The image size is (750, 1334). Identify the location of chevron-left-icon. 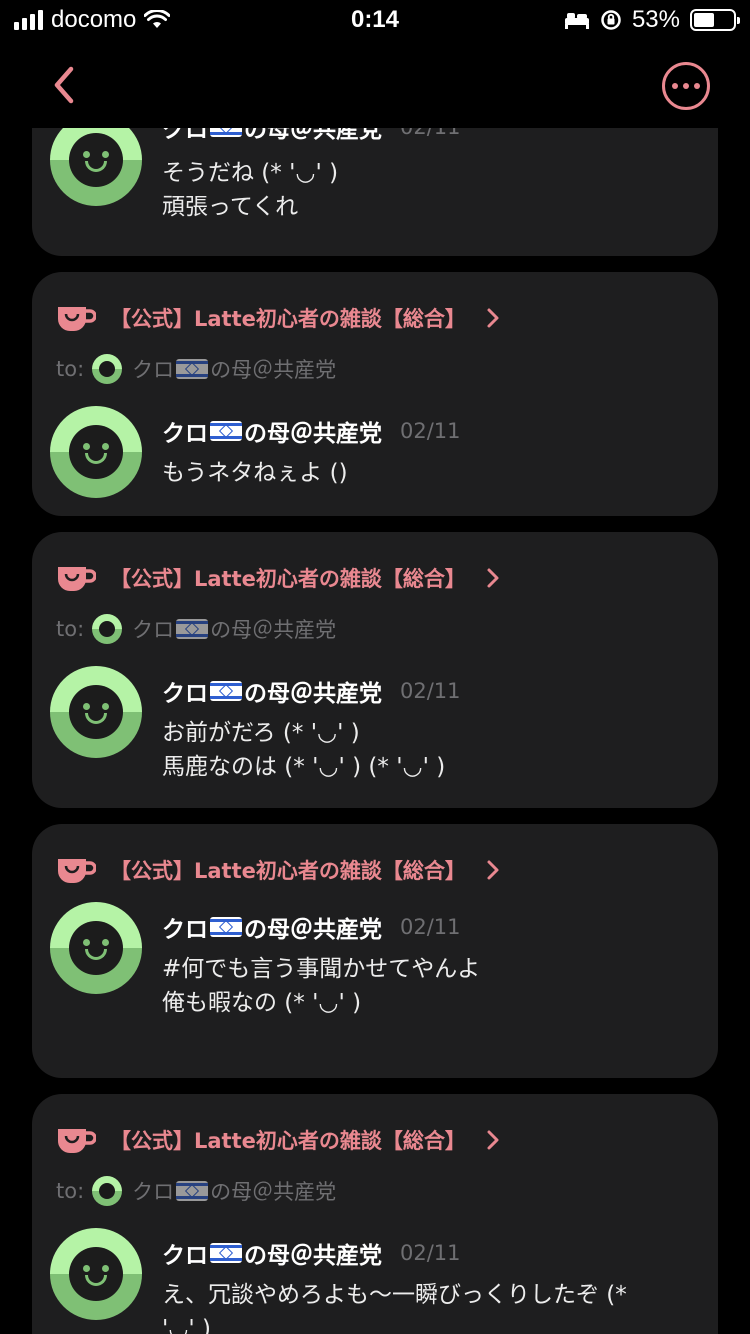
(64, 85).